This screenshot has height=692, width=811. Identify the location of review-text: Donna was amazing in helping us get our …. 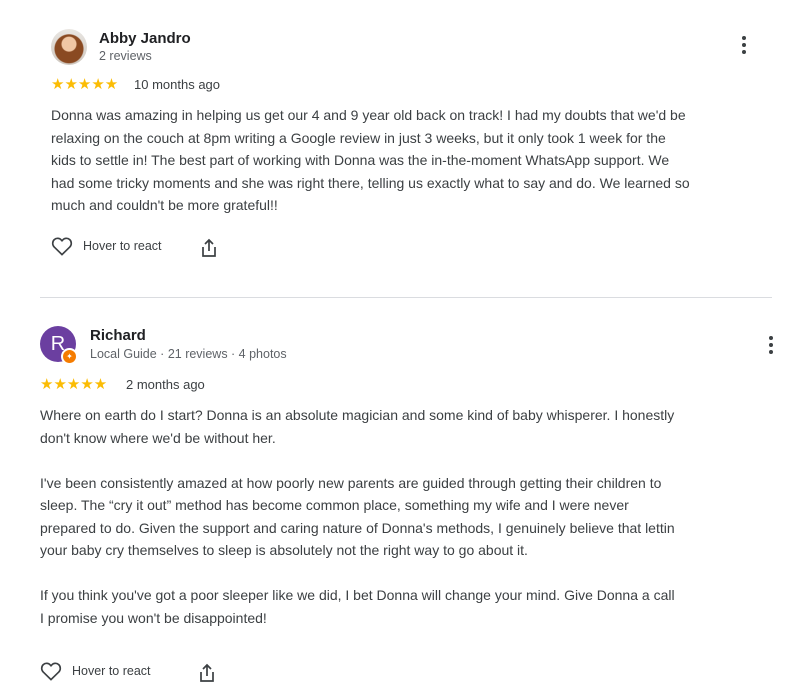
(370, 160).